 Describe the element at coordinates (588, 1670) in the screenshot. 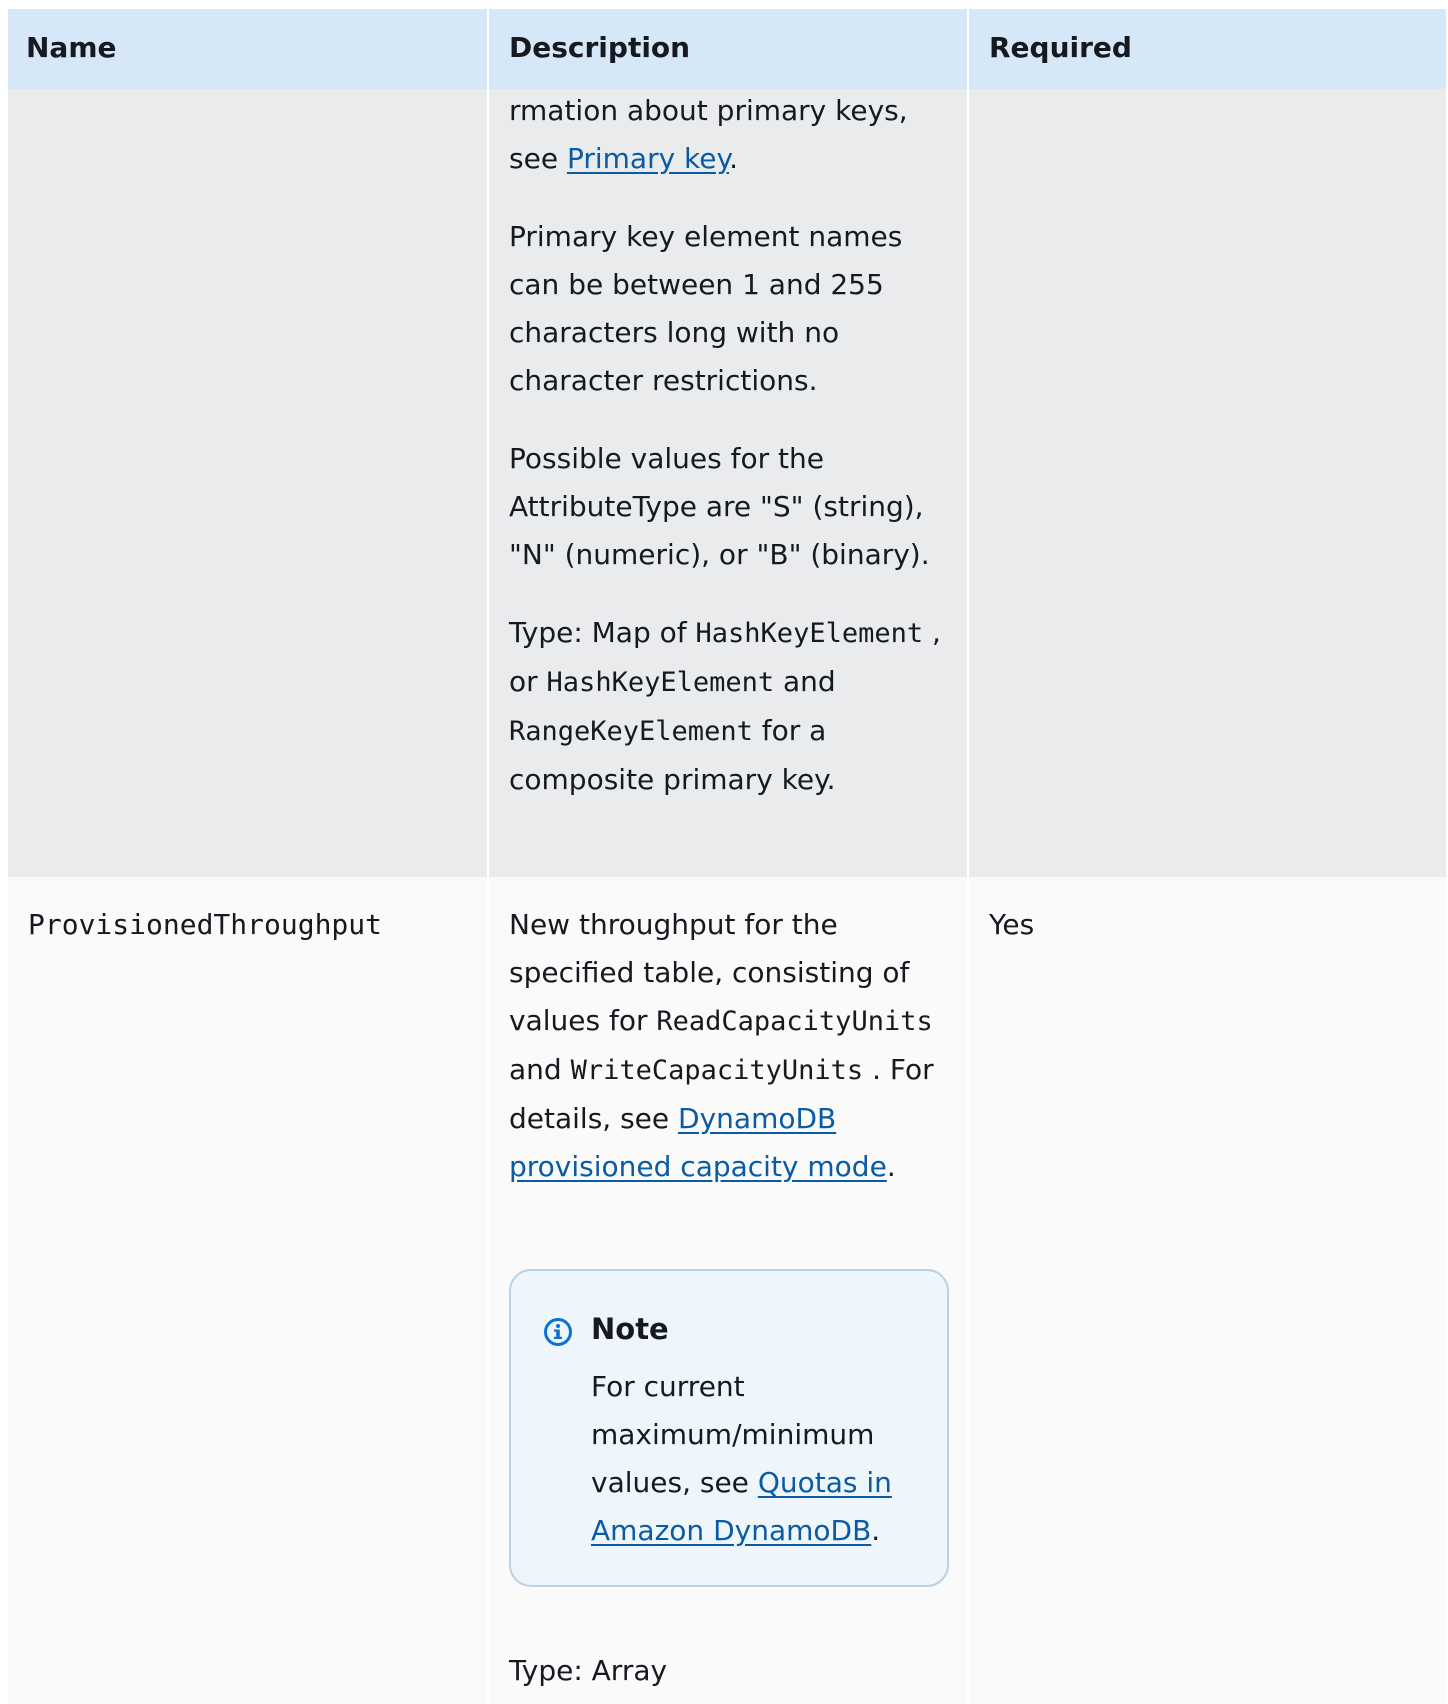

I see `type-label: Type: Array` at that location.